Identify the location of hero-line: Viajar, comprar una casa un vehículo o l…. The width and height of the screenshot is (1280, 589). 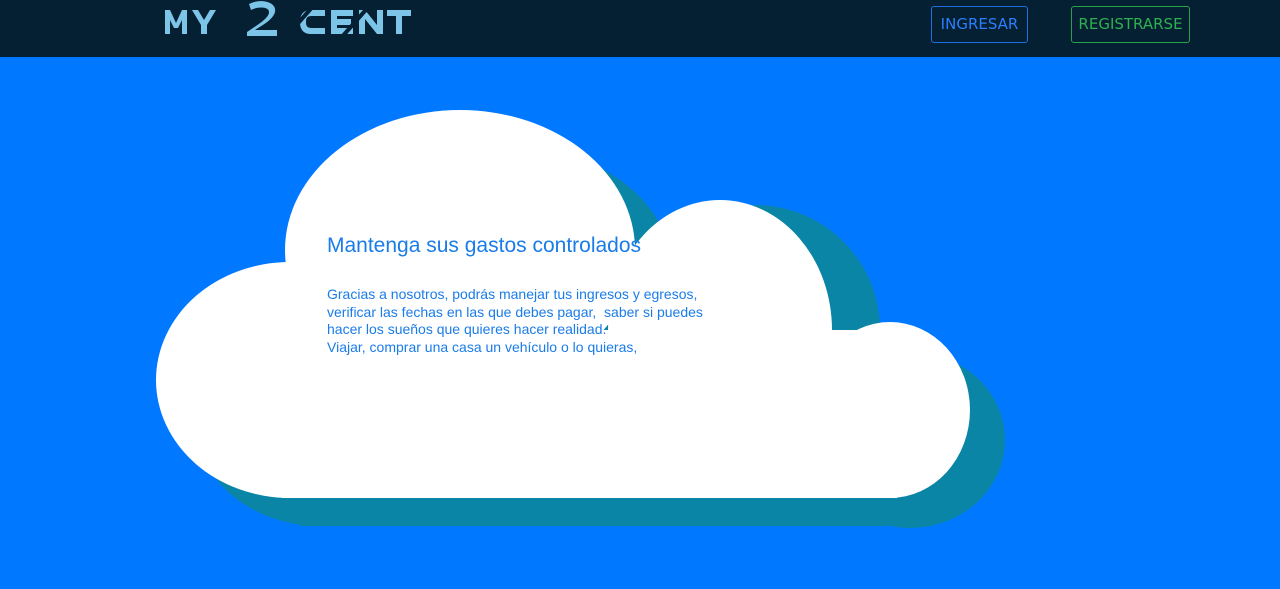
(482, 346).